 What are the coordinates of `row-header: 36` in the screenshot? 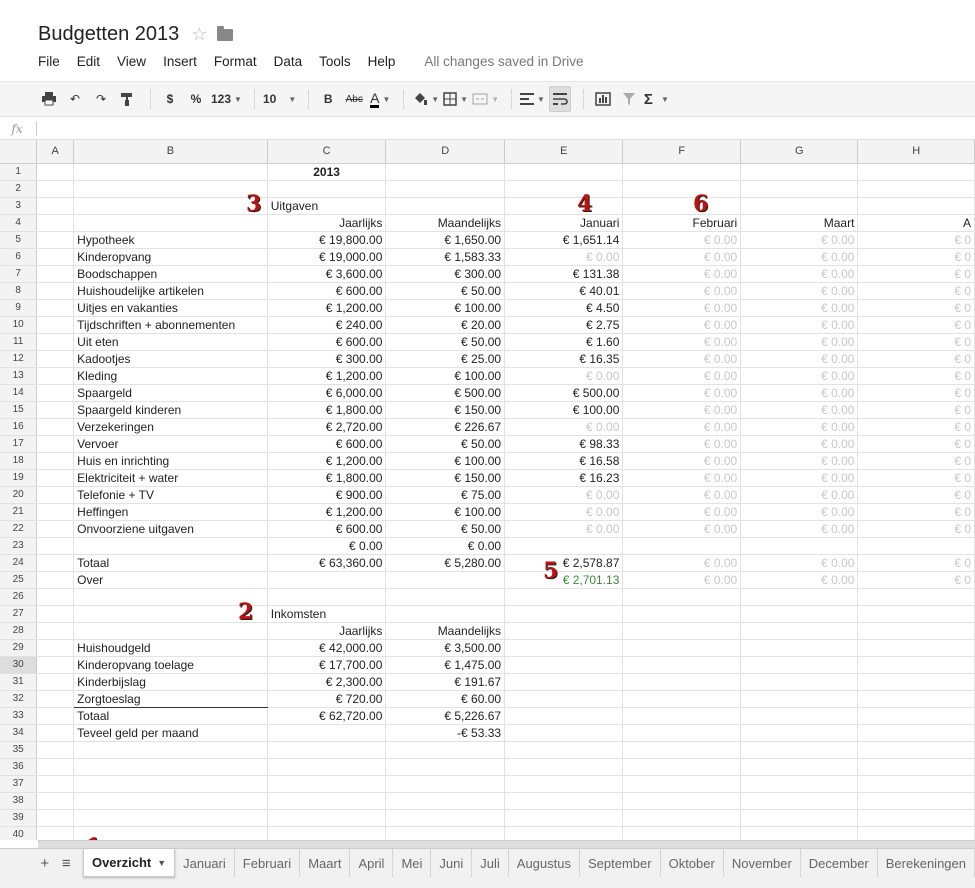 It's located at (19, 767).